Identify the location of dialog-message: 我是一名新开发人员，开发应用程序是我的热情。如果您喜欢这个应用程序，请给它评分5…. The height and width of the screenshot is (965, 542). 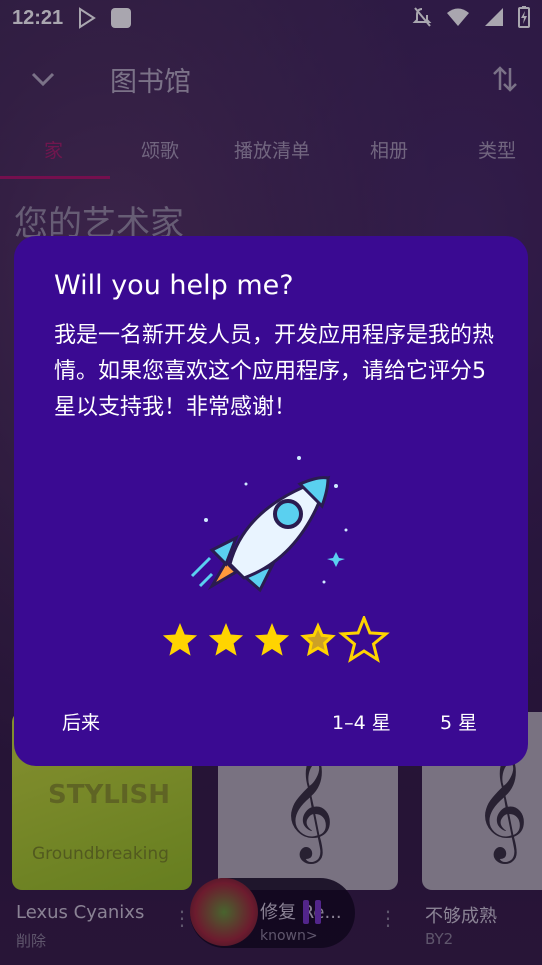
(274, 371).